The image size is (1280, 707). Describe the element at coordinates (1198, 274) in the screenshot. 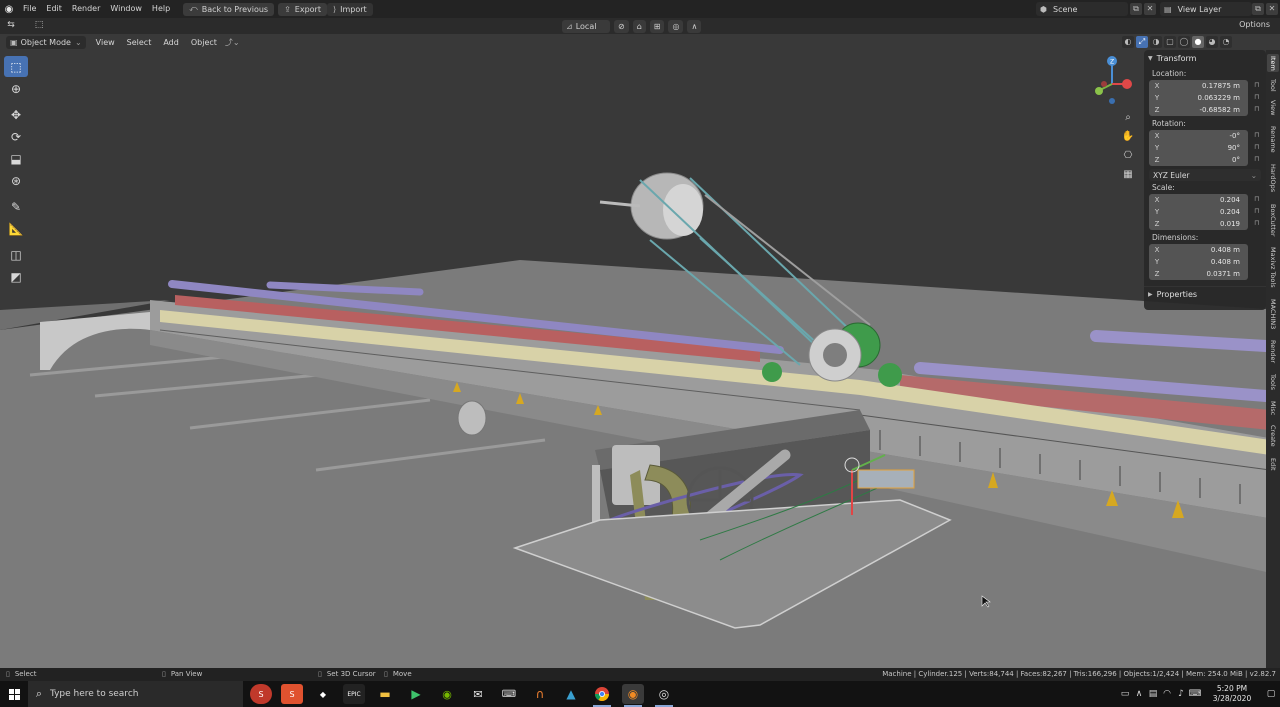

I see `dimensions-z-field: Z 0.0371 m` at that location.